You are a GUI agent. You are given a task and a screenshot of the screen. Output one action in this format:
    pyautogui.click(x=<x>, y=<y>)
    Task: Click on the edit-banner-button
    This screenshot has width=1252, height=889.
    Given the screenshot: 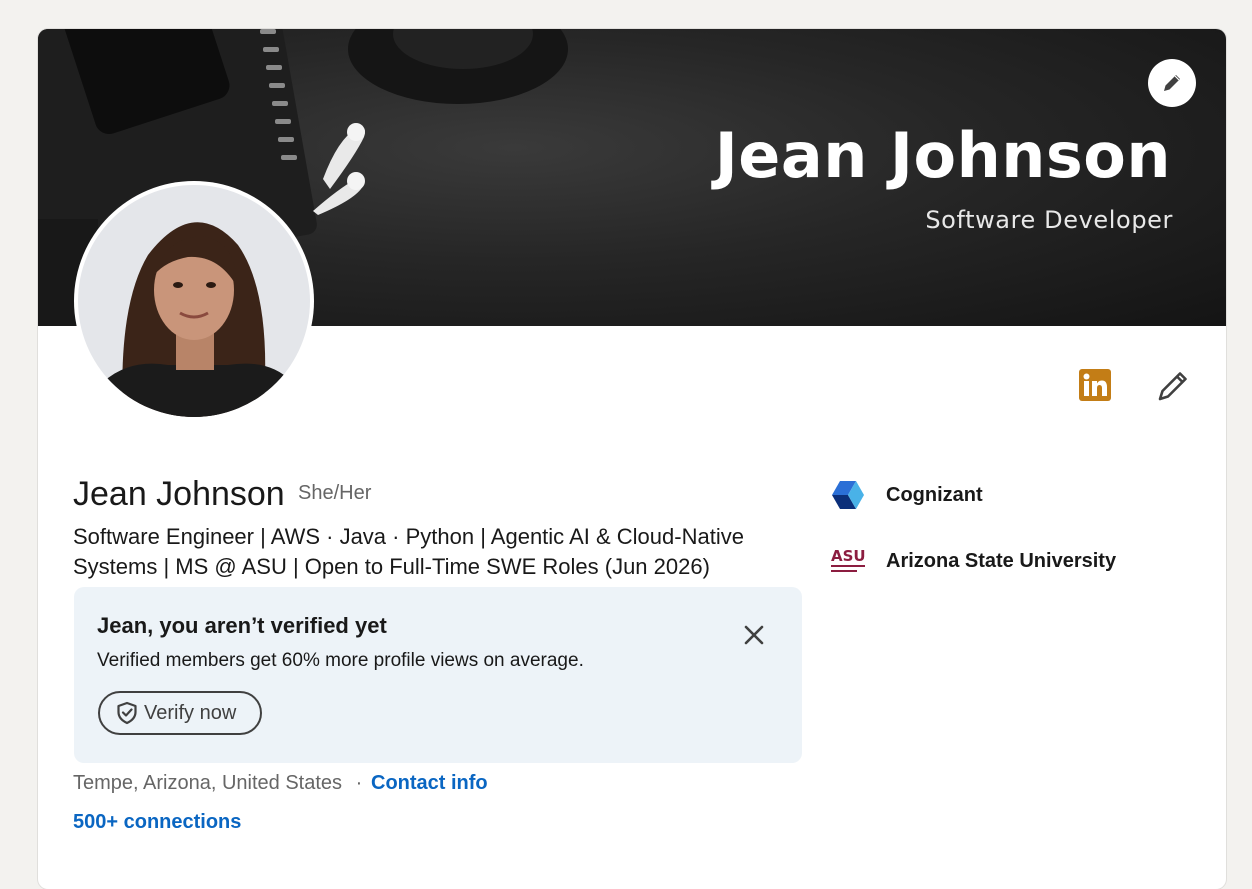 What is the action you would take?
    pyautogui.click(x=1172, y=83)
    